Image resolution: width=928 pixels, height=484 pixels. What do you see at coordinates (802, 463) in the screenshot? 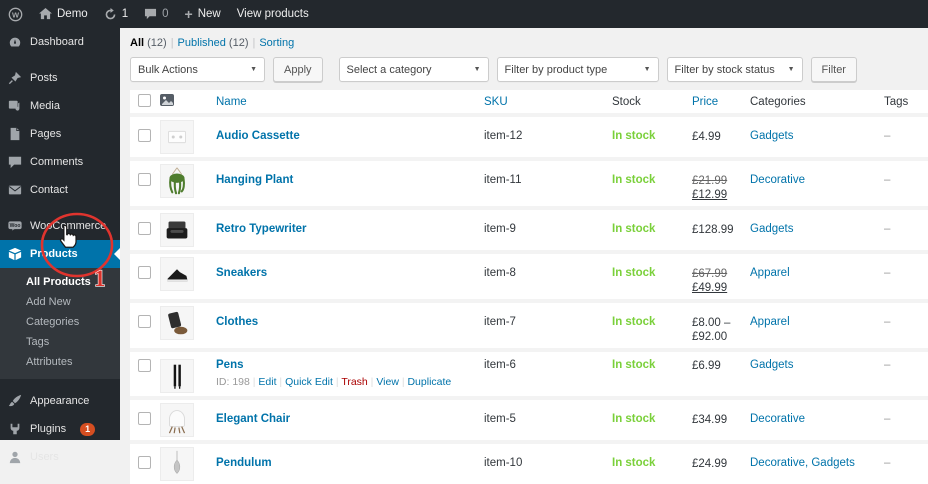
I see `category-link: Decorative, Gadgets` at bounding box center [802, 463].